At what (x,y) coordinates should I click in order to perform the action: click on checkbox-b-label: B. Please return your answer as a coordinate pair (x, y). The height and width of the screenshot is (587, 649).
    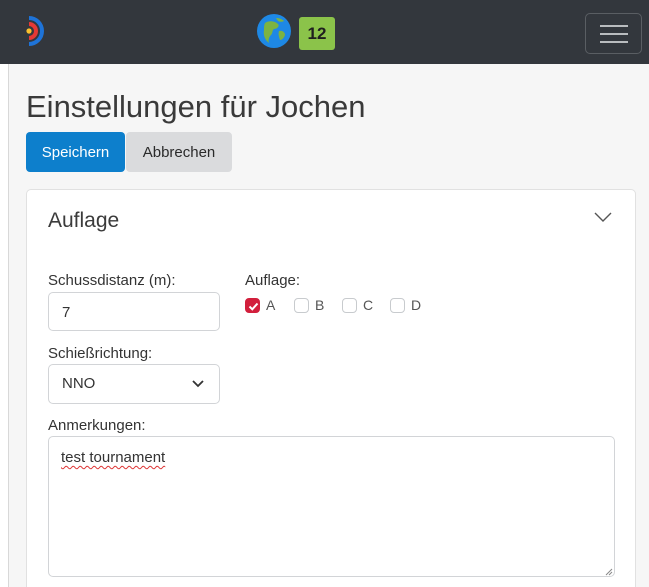
    Looking at the image, I should click on (320, 305).